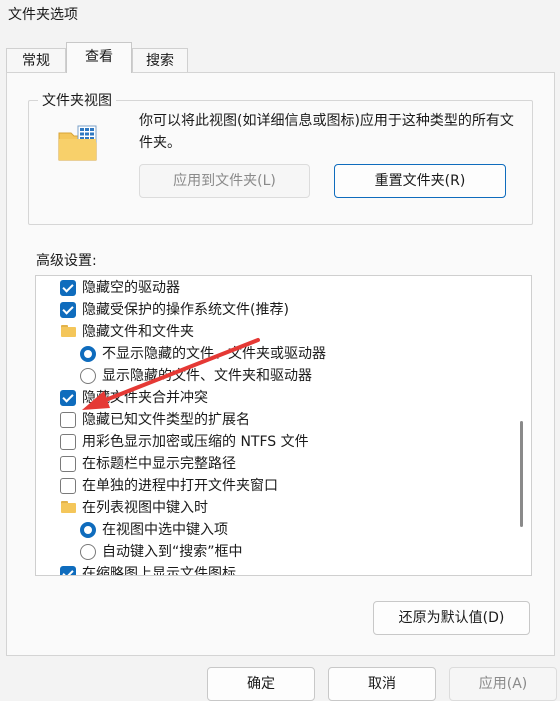 Image resolution: width=560 pixels, height=701 pixels. Describe the element at coordinates (271, 288) in the screenshot. I see `advanced-setting-row: 隐藏空的驱动器` at that location.